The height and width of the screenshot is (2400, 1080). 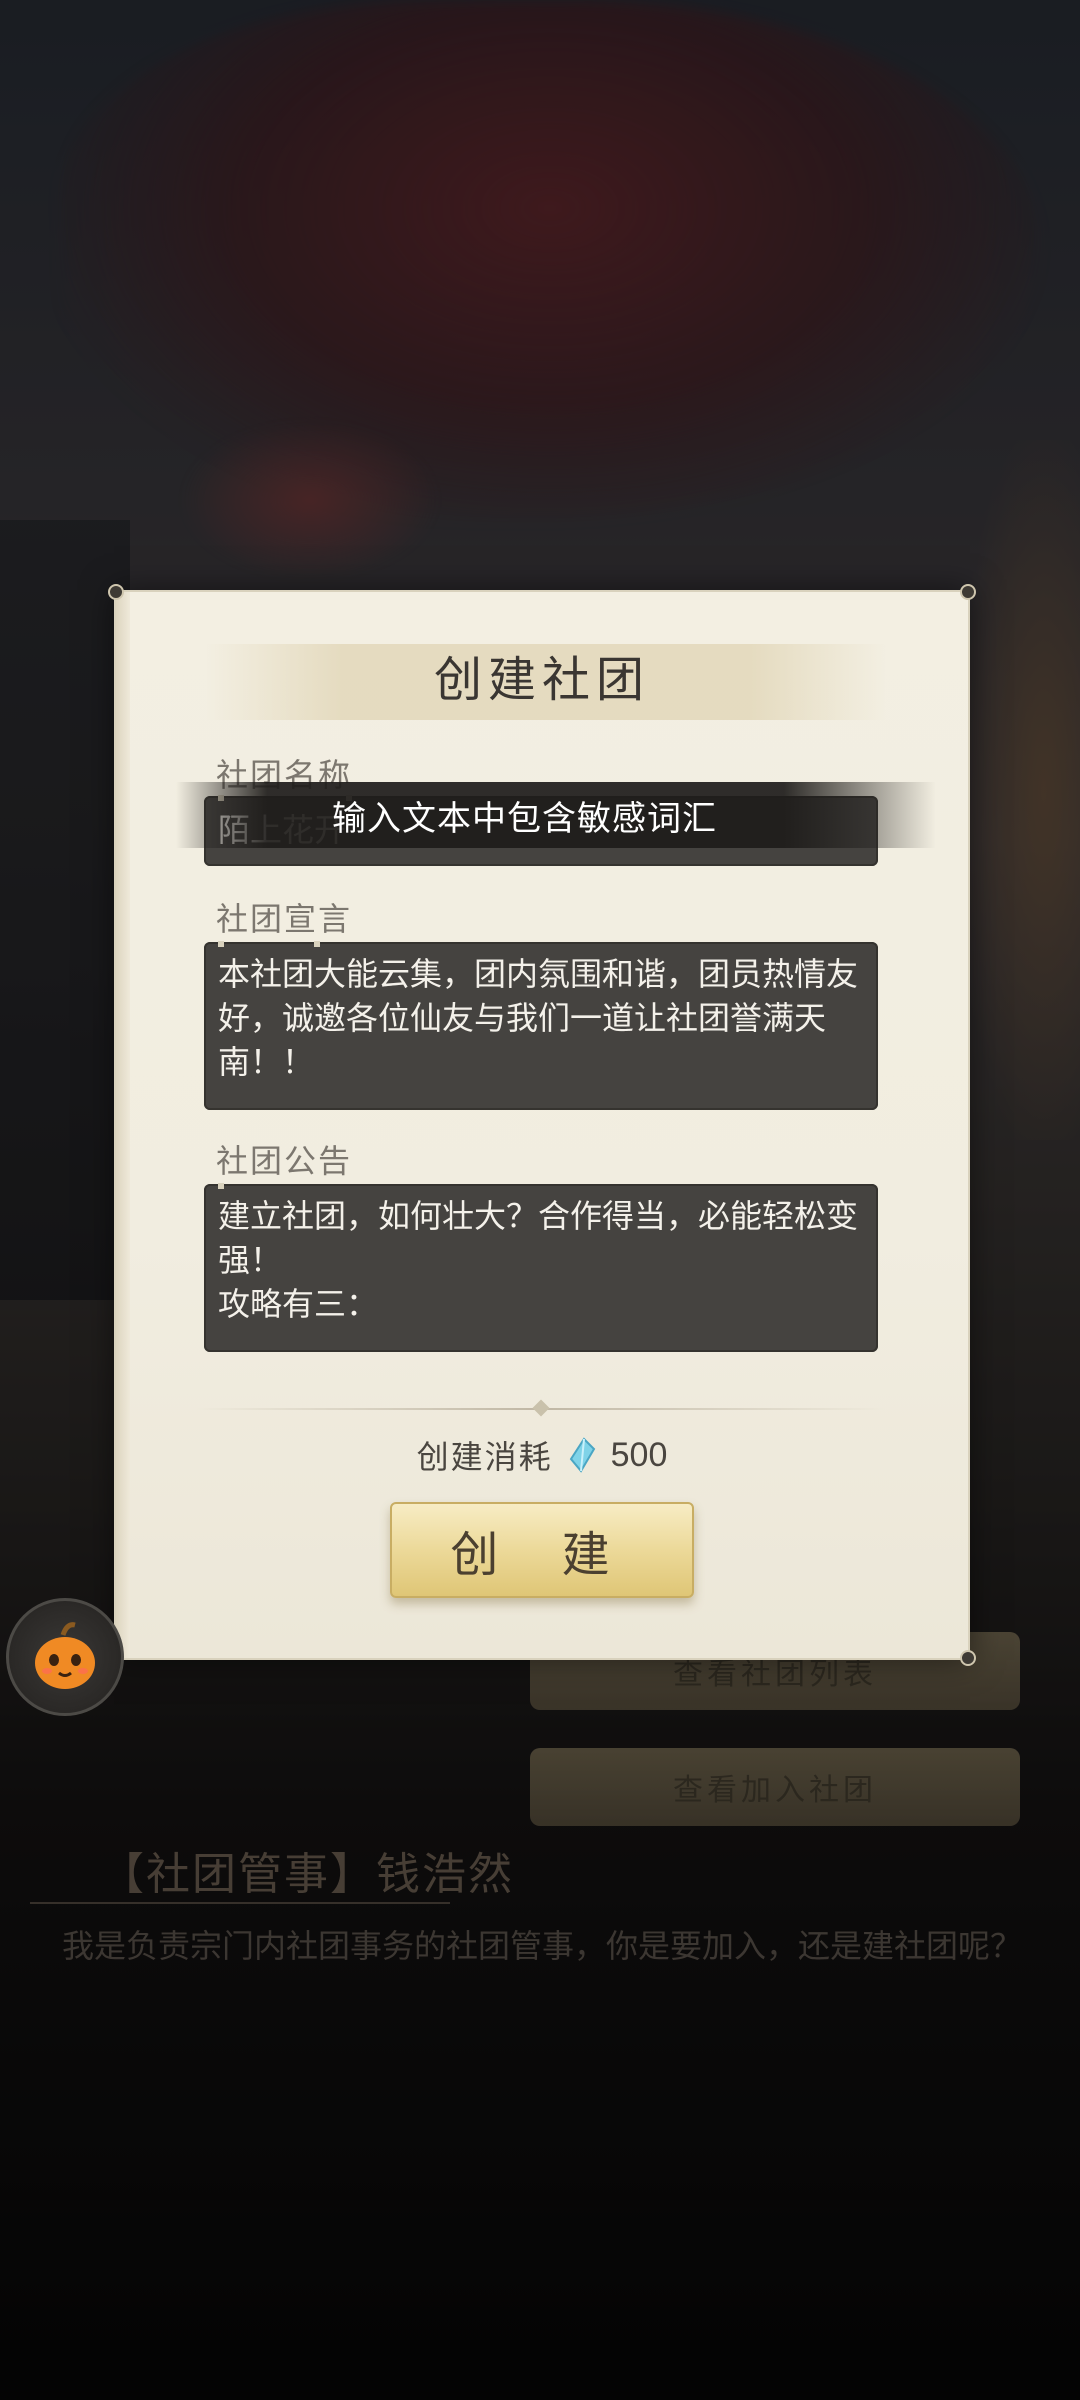 I want to click on club-notice-label: 社团公告, so click(x=284, y=1161).